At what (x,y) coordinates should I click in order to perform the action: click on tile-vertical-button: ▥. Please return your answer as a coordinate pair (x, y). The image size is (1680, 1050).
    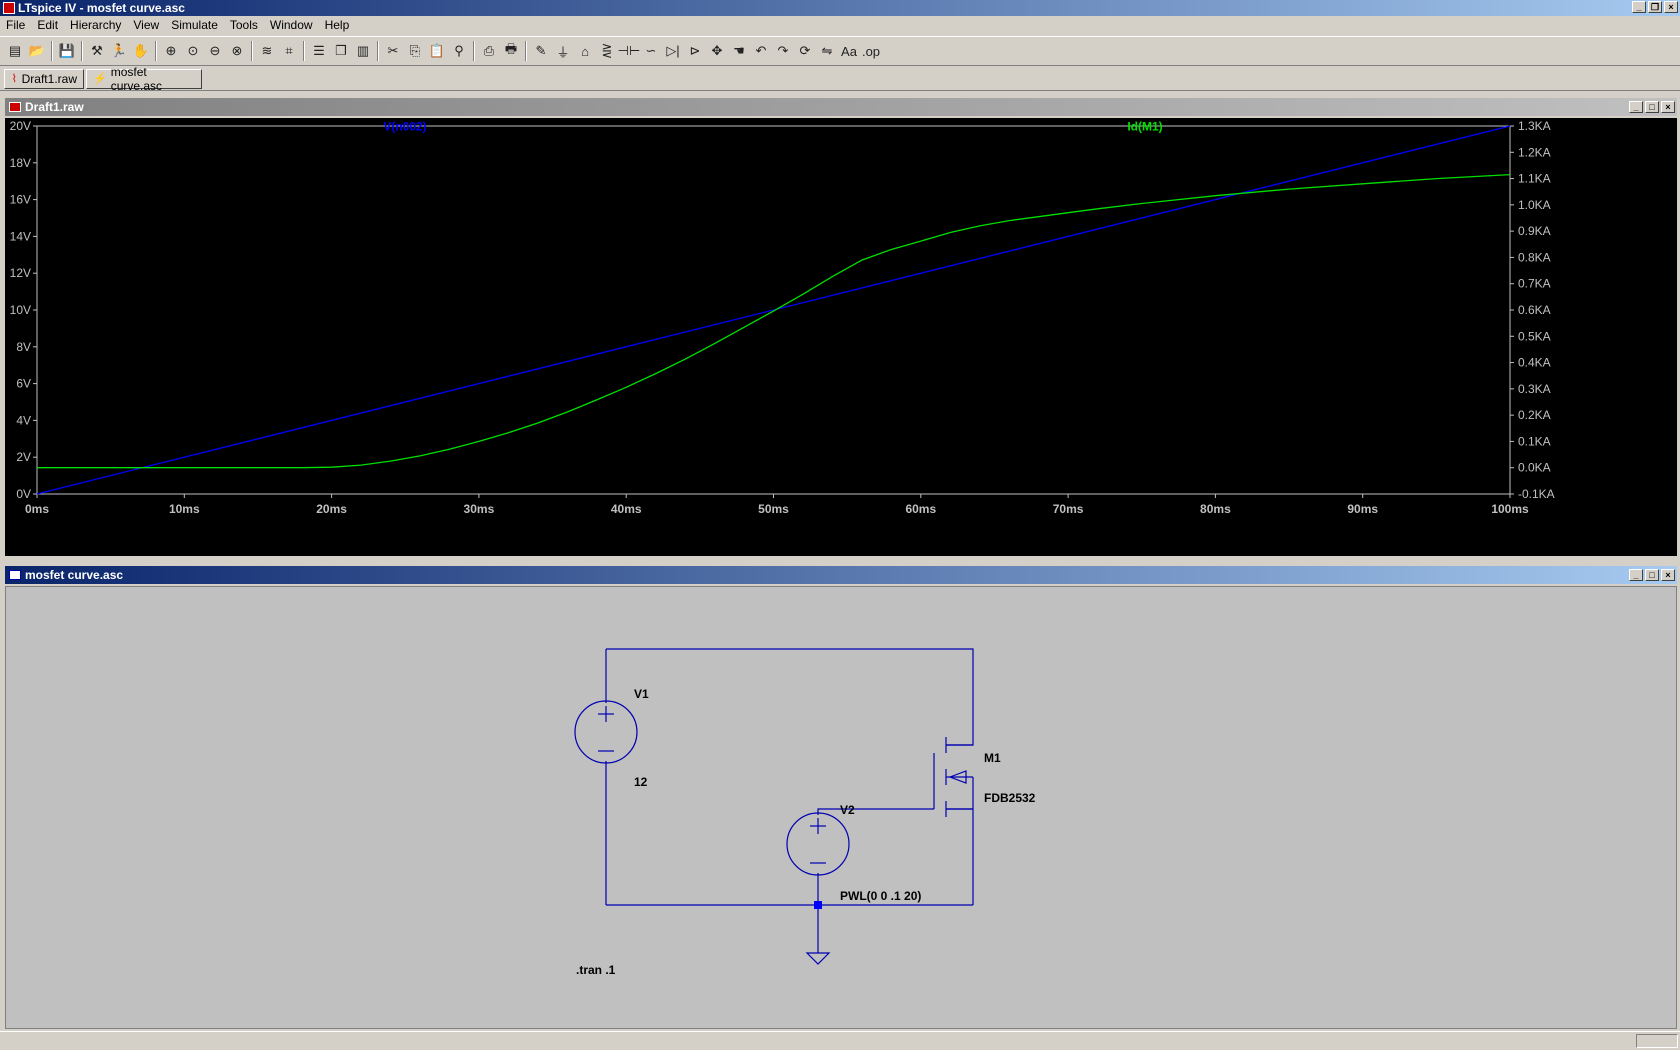
    Looking at the image, I should click on (363, 51).